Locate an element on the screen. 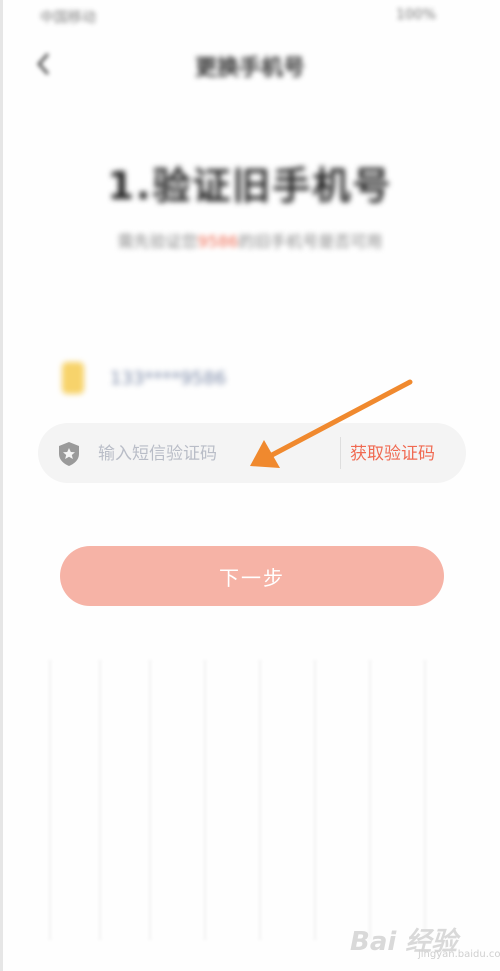 Image resolution: width=500 pixels, height=971 pixels. baidu-watermark: Bai 经验 jingyan.baidu.com is located at coordinates (420, 940).